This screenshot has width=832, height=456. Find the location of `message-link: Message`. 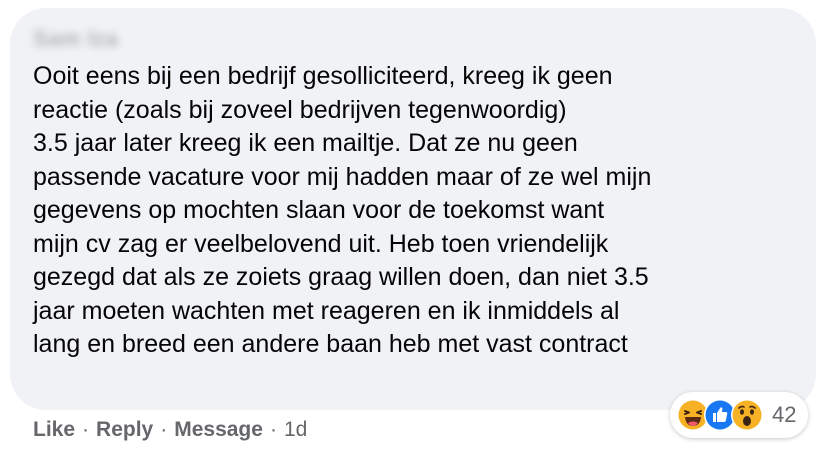

message-link: Message is located at coordinates (218, 430).